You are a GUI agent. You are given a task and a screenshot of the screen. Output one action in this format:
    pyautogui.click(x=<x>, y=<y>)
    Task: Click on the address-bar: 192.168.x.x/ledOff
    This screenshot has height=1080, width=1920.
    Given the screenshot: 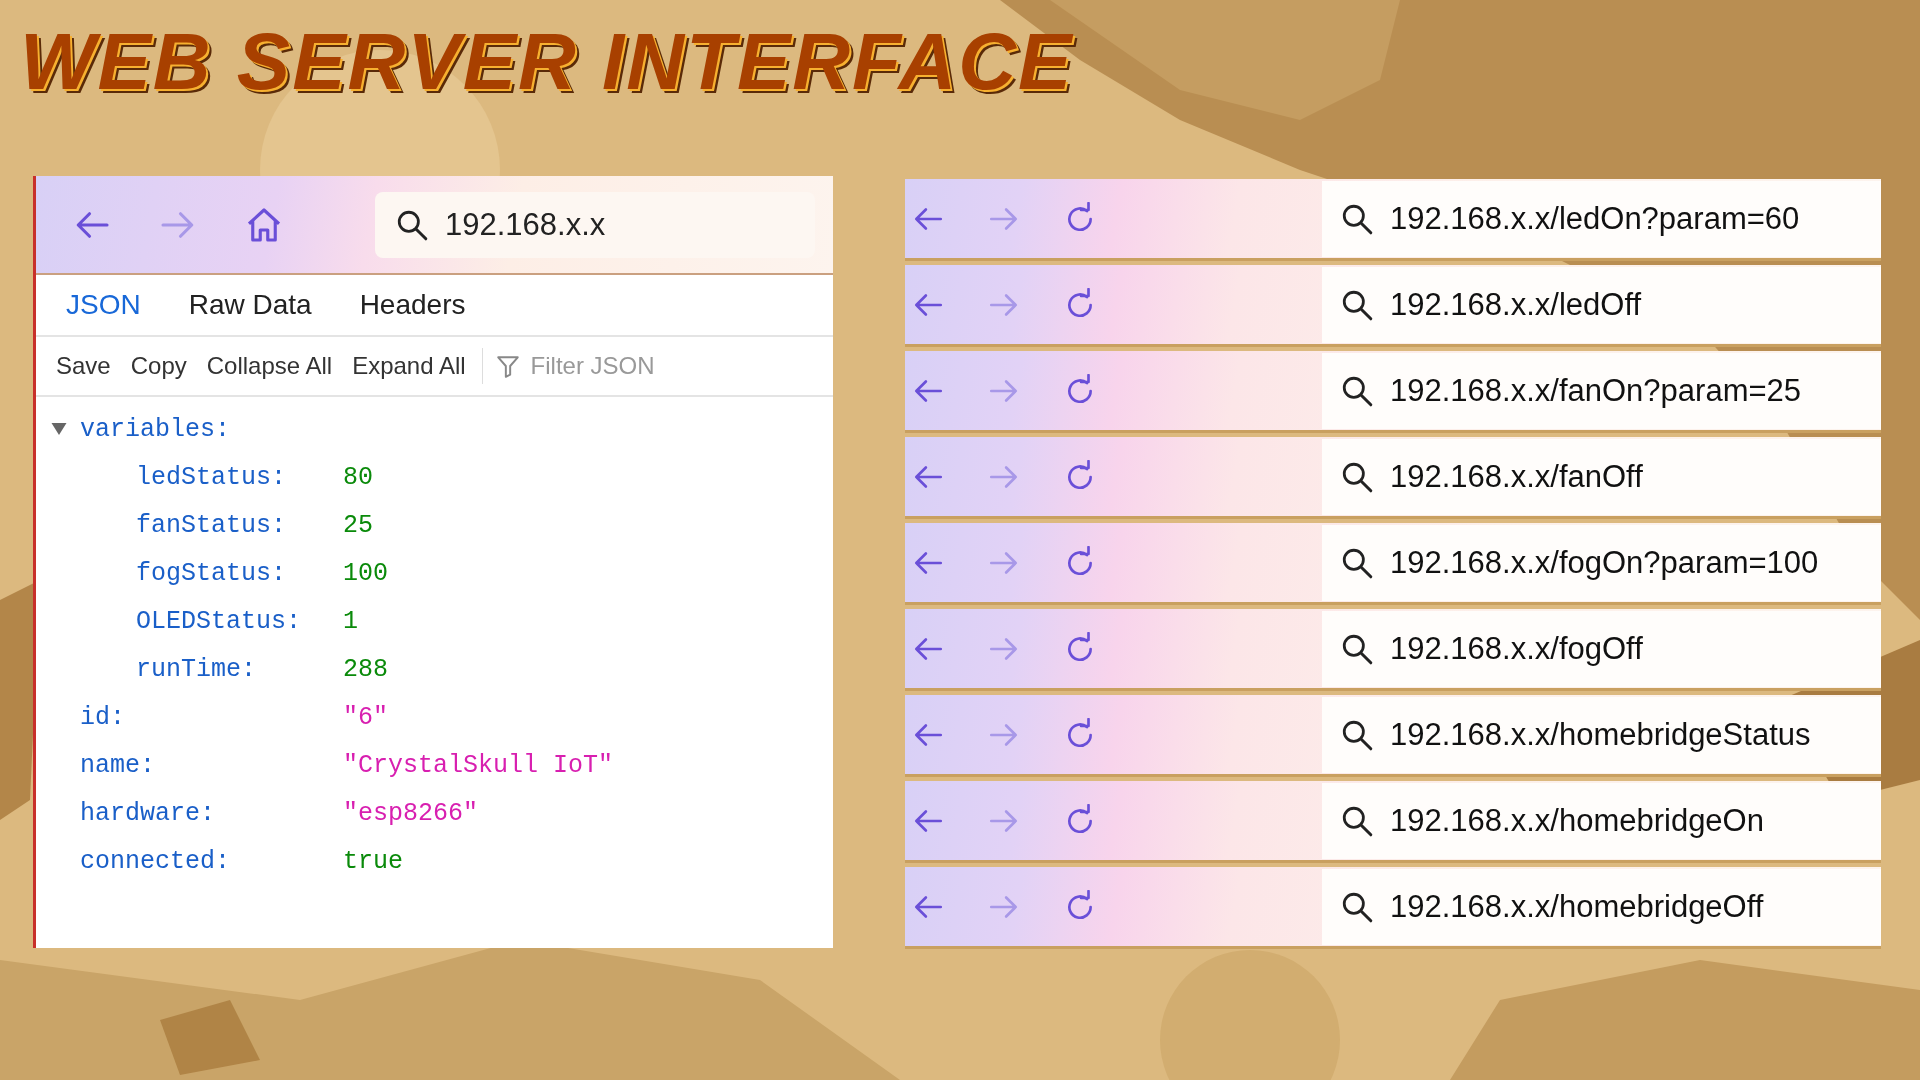 What is the action you would take?
    pyautogui.click(x=1601, y=304)
    